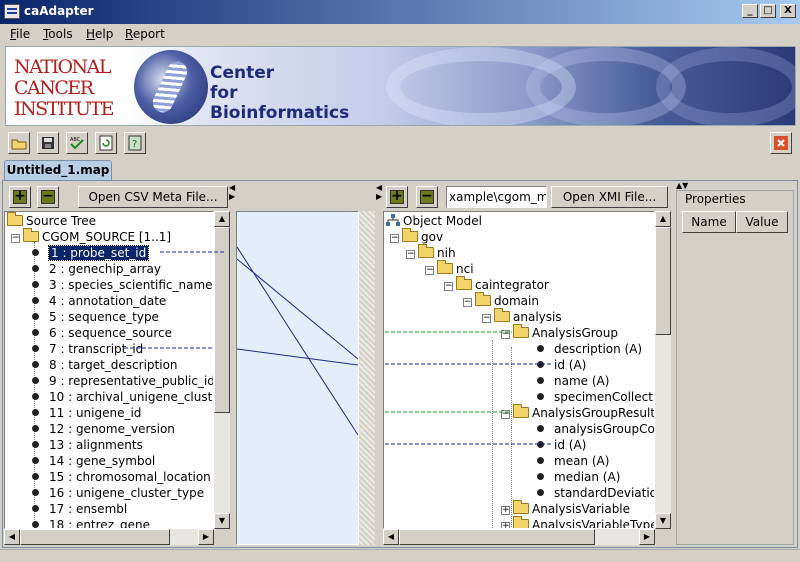 The image size is (800, 562). Describe the element at coordinates (431, 252) in the screenshot. I see `target-folder-node: − nih` at that location.